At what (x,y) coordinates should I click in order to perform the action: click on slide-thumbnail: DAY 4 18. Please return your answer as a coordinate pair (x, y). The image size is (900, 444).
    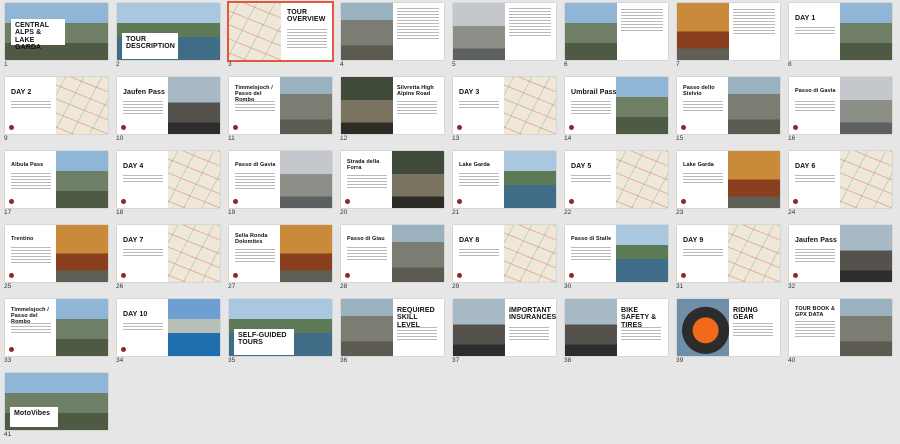
    Looking at the image, I should click on (167, 184).